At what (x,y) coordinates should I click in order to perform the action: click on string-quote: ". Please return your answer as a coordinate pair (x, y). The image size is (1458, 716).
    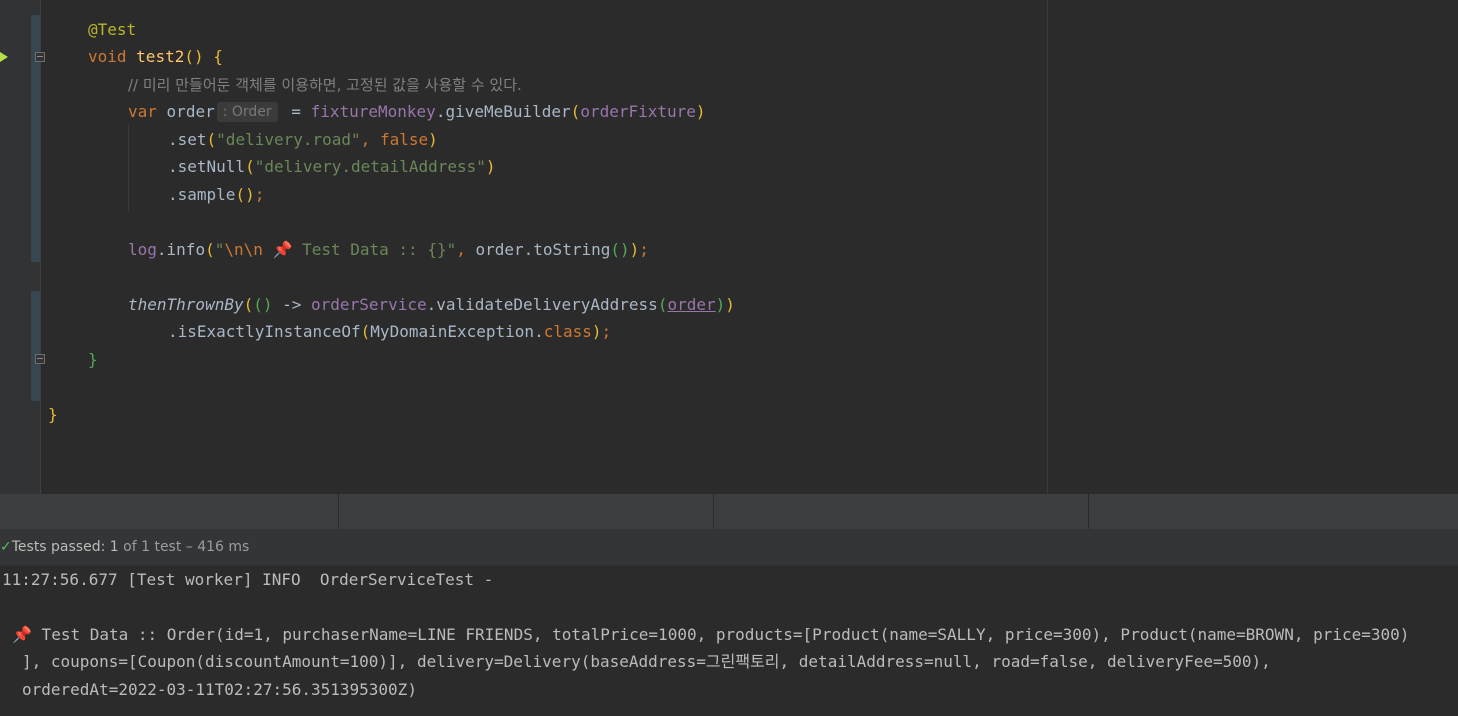
    Looking at the image, I should click on (219, 249).